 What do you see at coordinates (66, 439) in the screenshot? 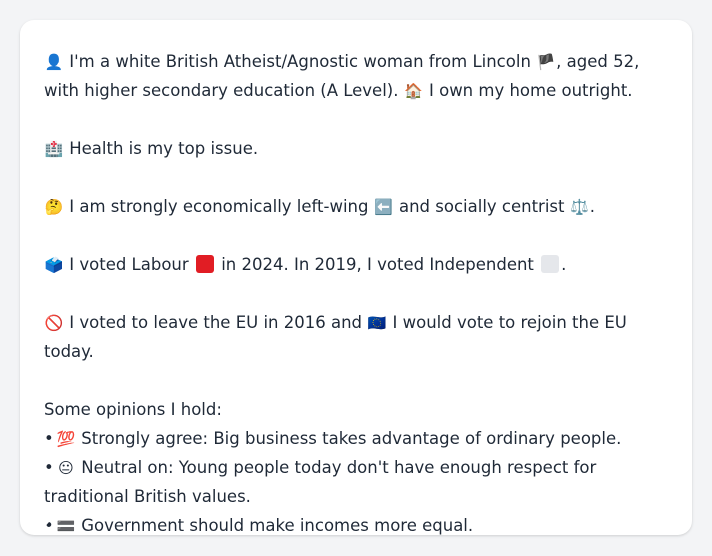
I see `hundred-points-icon: 💯` at bounding box center [66, 439].